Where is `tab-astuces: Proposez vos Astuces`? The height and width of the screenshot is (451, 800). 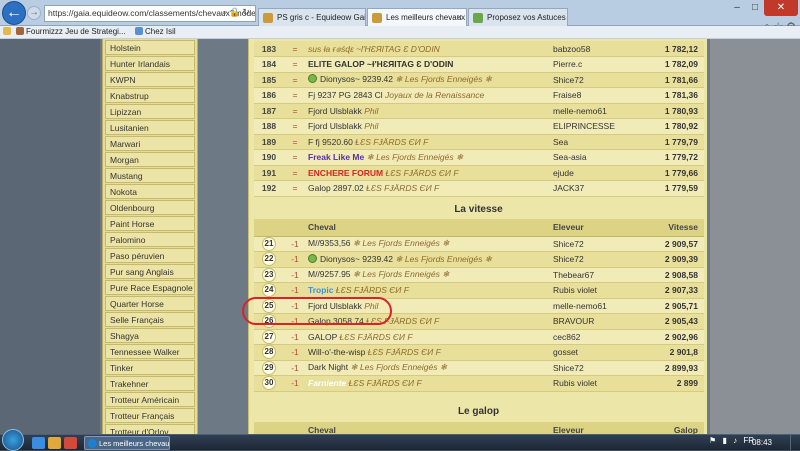 tab-astuces: Proposez vos Astuces is located at coordinates (518, 17).